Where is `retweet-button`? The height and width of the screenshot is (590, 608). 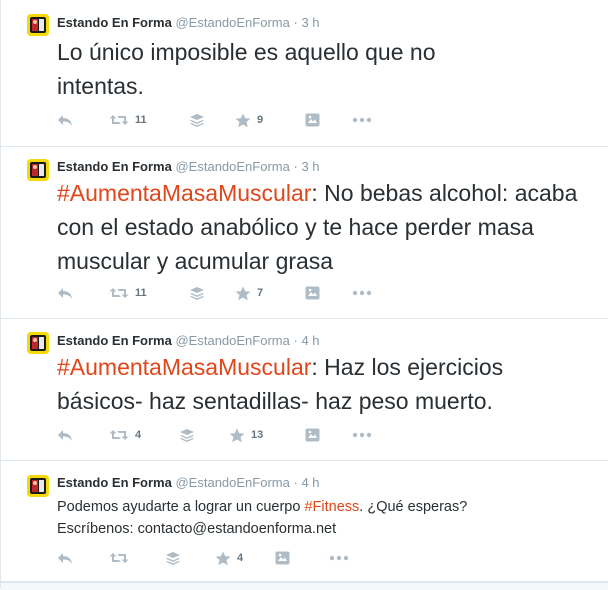
retweet-button is located at coordinates (119, 558).